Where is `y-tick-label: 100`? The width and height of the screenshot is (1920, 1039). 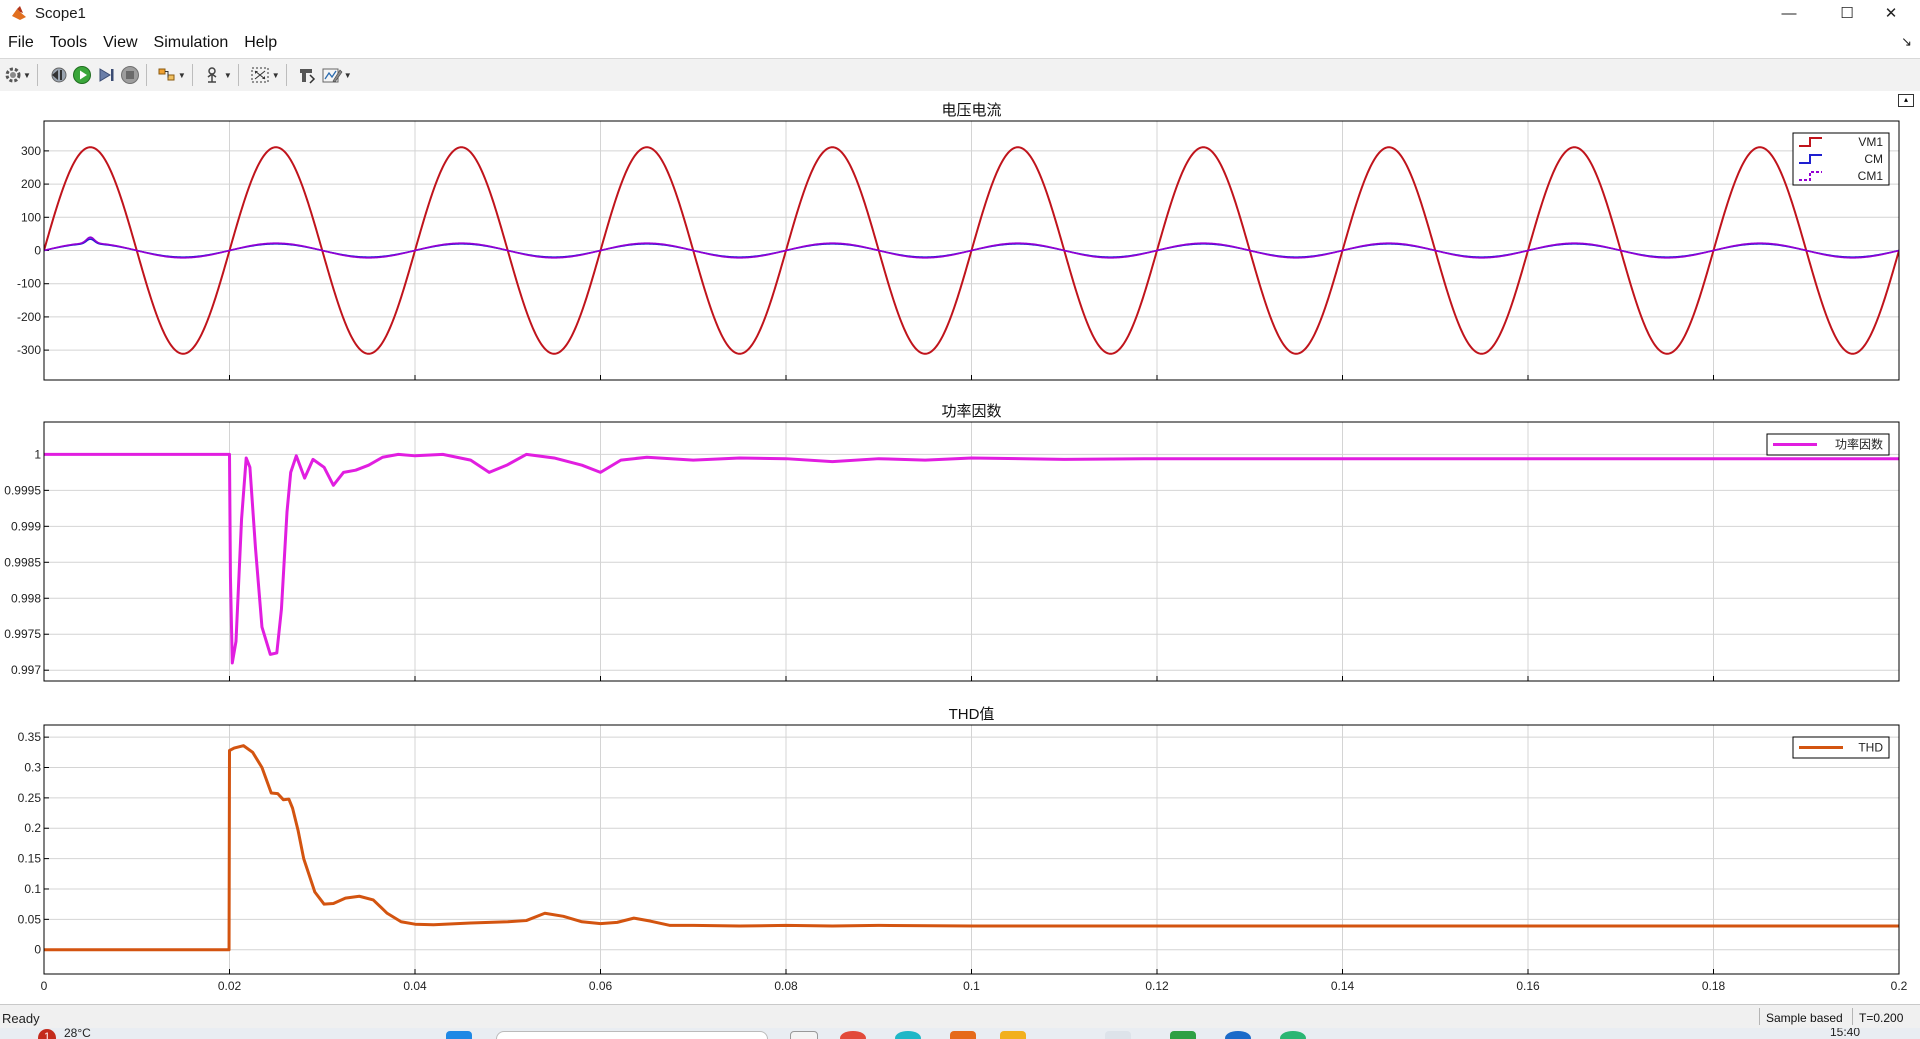
y-tick-label: 100 is located at coordinates (31, 217).